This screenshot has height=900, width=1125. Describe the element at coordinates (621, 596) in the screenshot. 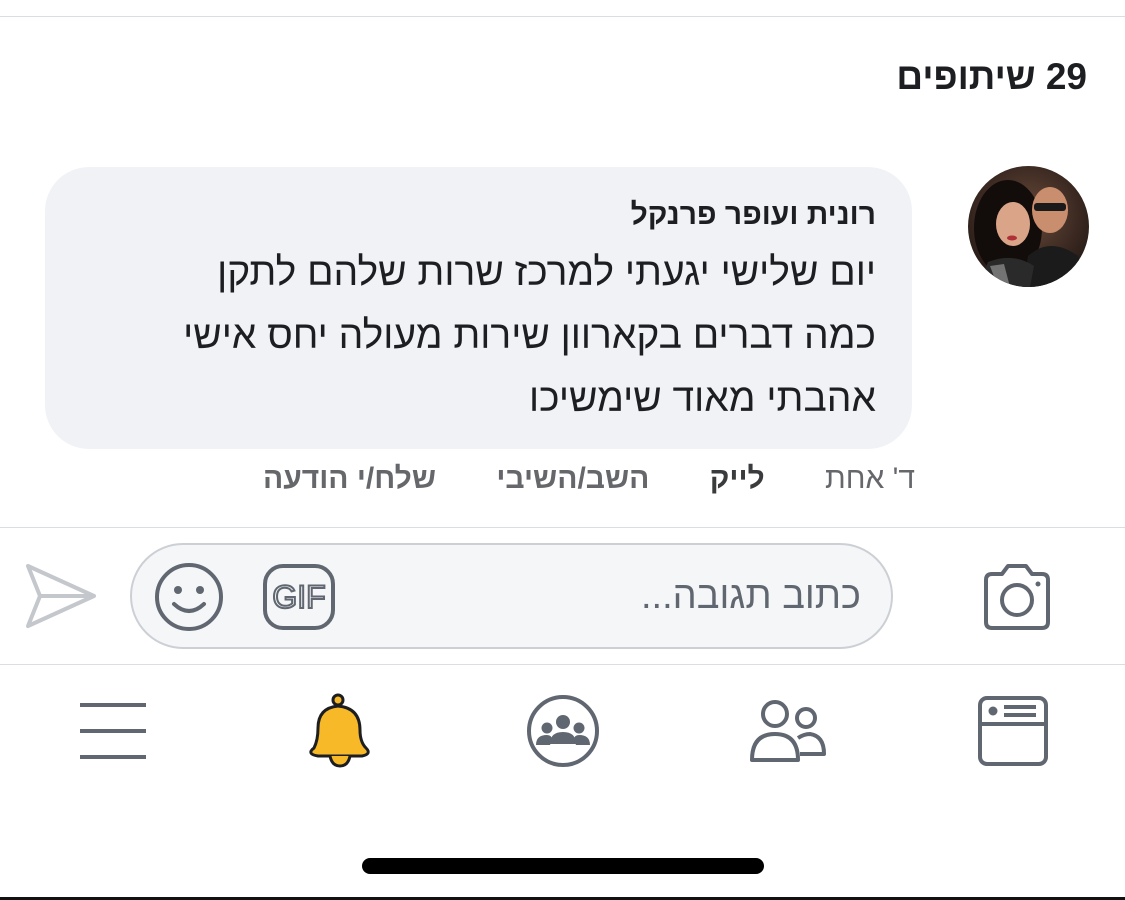

I see `comment-input` at that location.